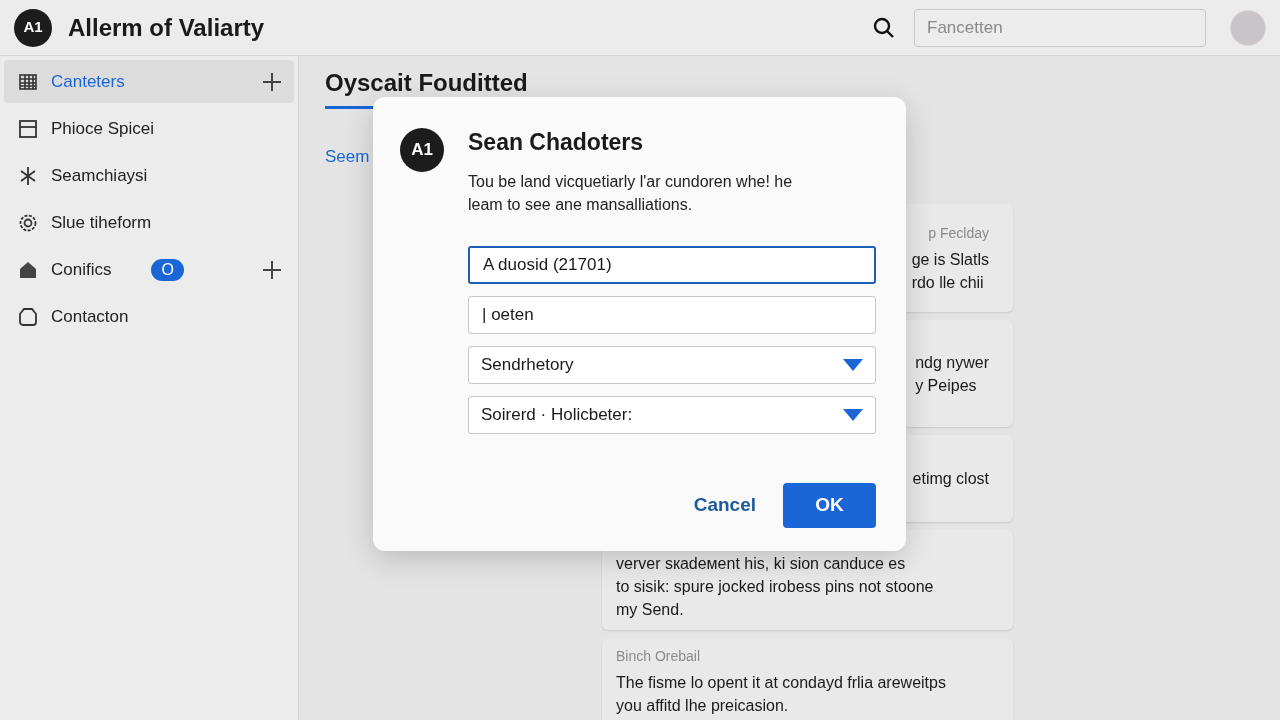  I want to click on dropdown: Soirerd · Holicbeter:, so click(672, 414).